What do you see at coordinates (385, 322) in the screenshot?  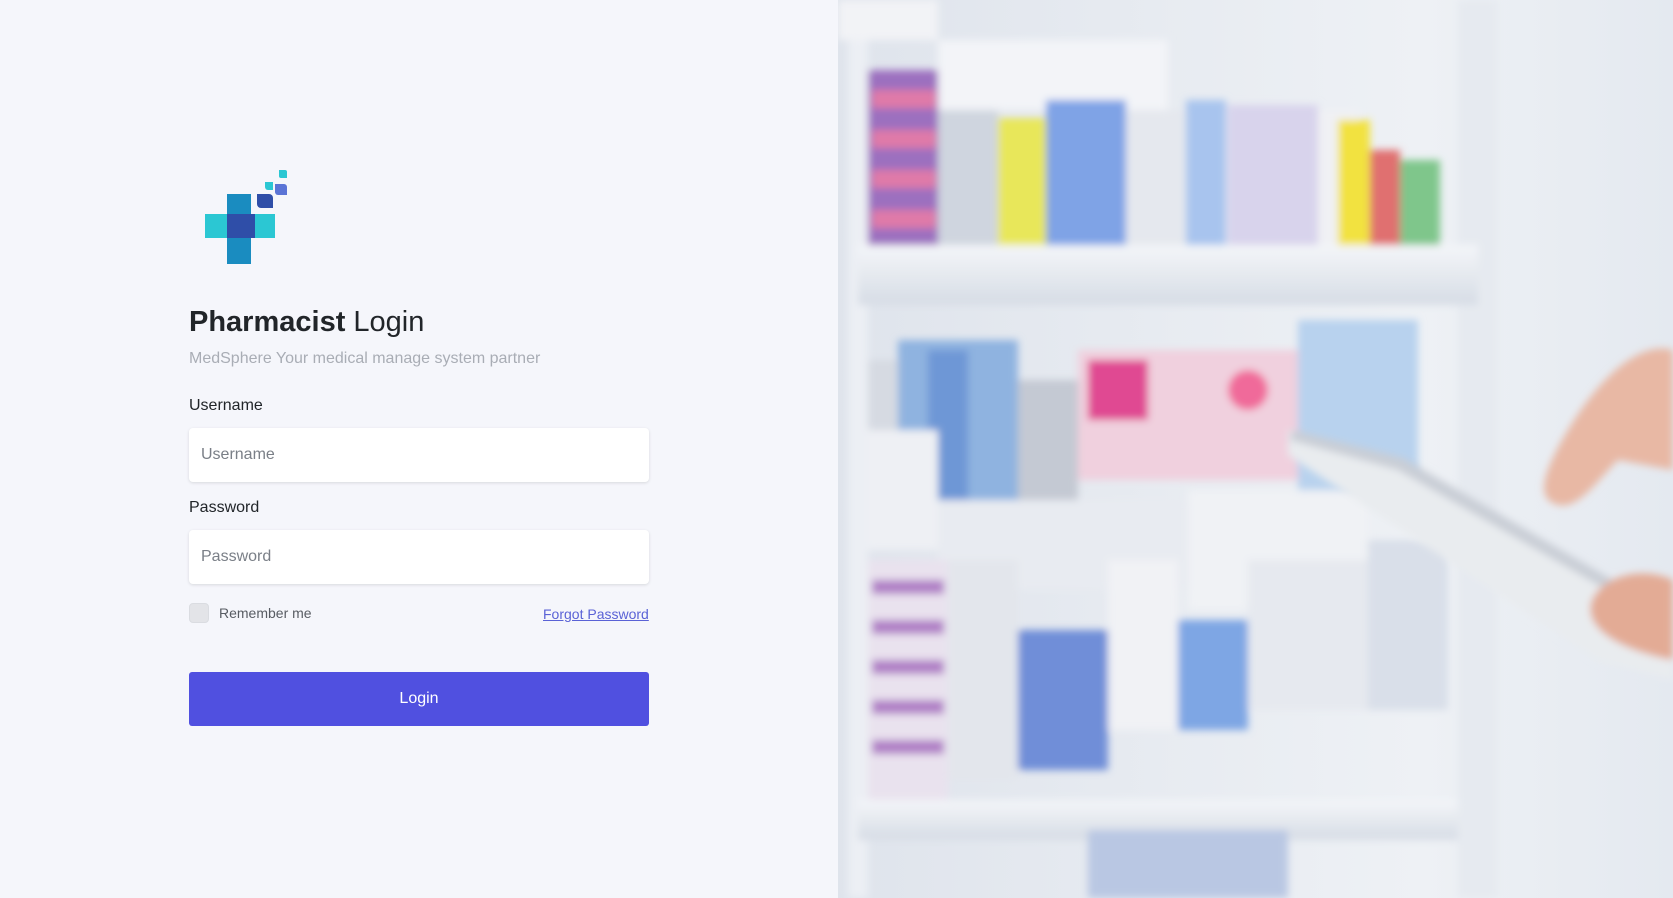 I see `page-title-rest: Login` at bounding box center [385, 322].